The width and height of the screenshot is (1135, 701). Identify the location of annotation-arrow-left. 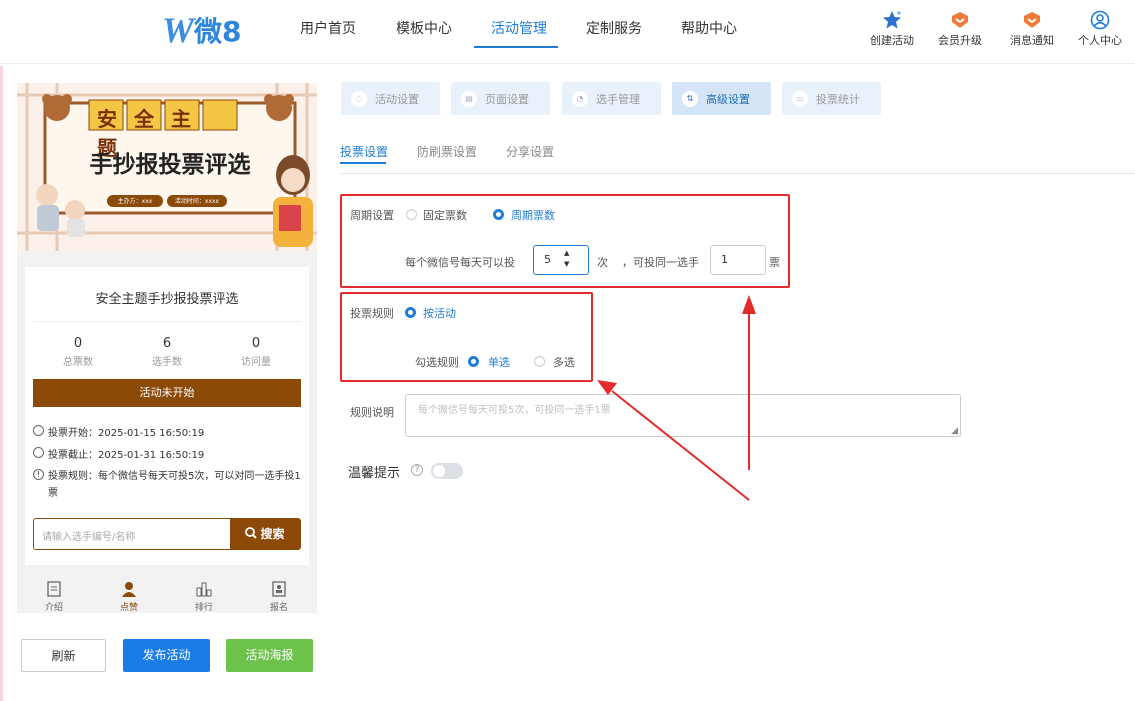
(680, 445).